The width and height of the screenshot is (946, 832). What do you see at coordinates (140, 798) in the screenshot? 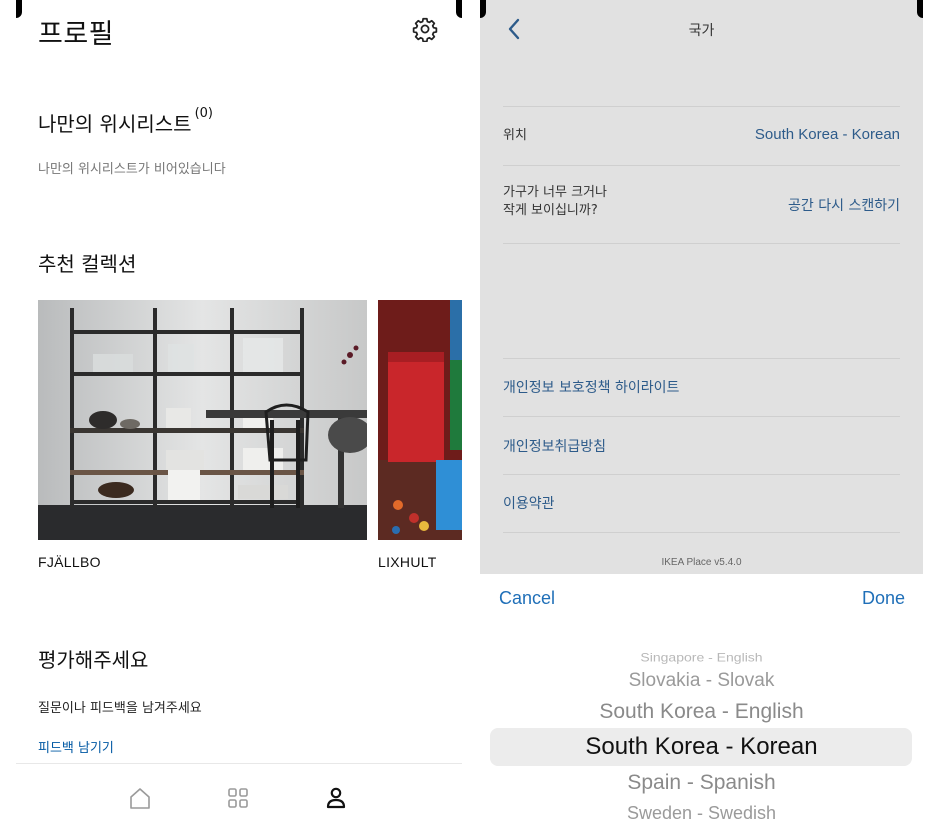
I see `home-icon` at bounding box center [140, 798].